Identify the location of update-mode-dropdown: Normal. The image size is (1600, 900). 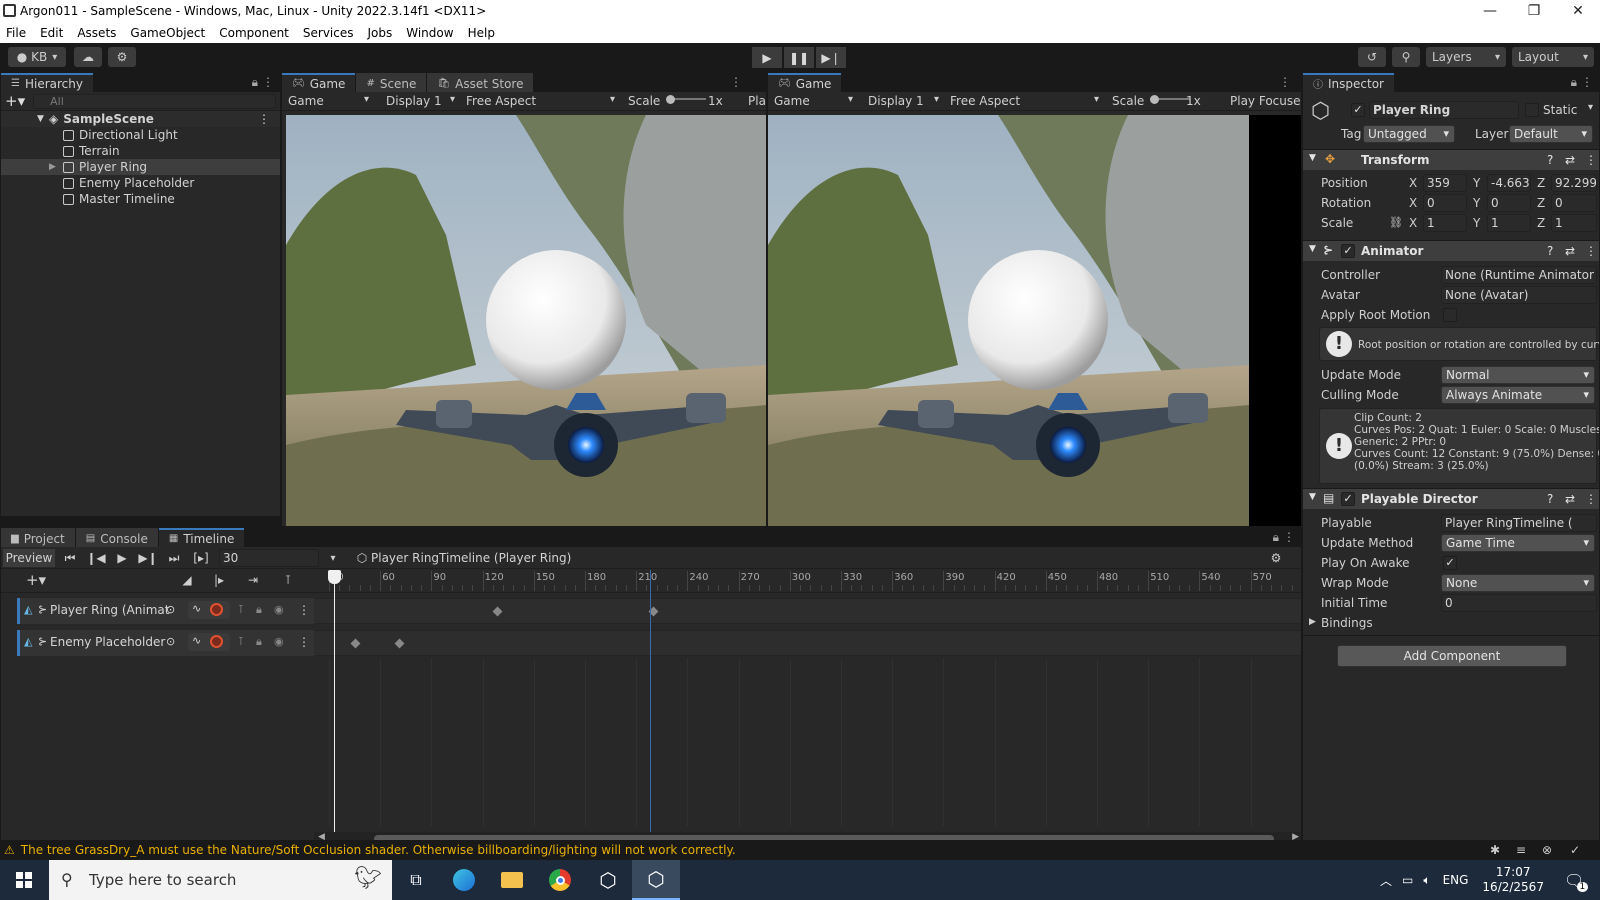
(1518, 375).